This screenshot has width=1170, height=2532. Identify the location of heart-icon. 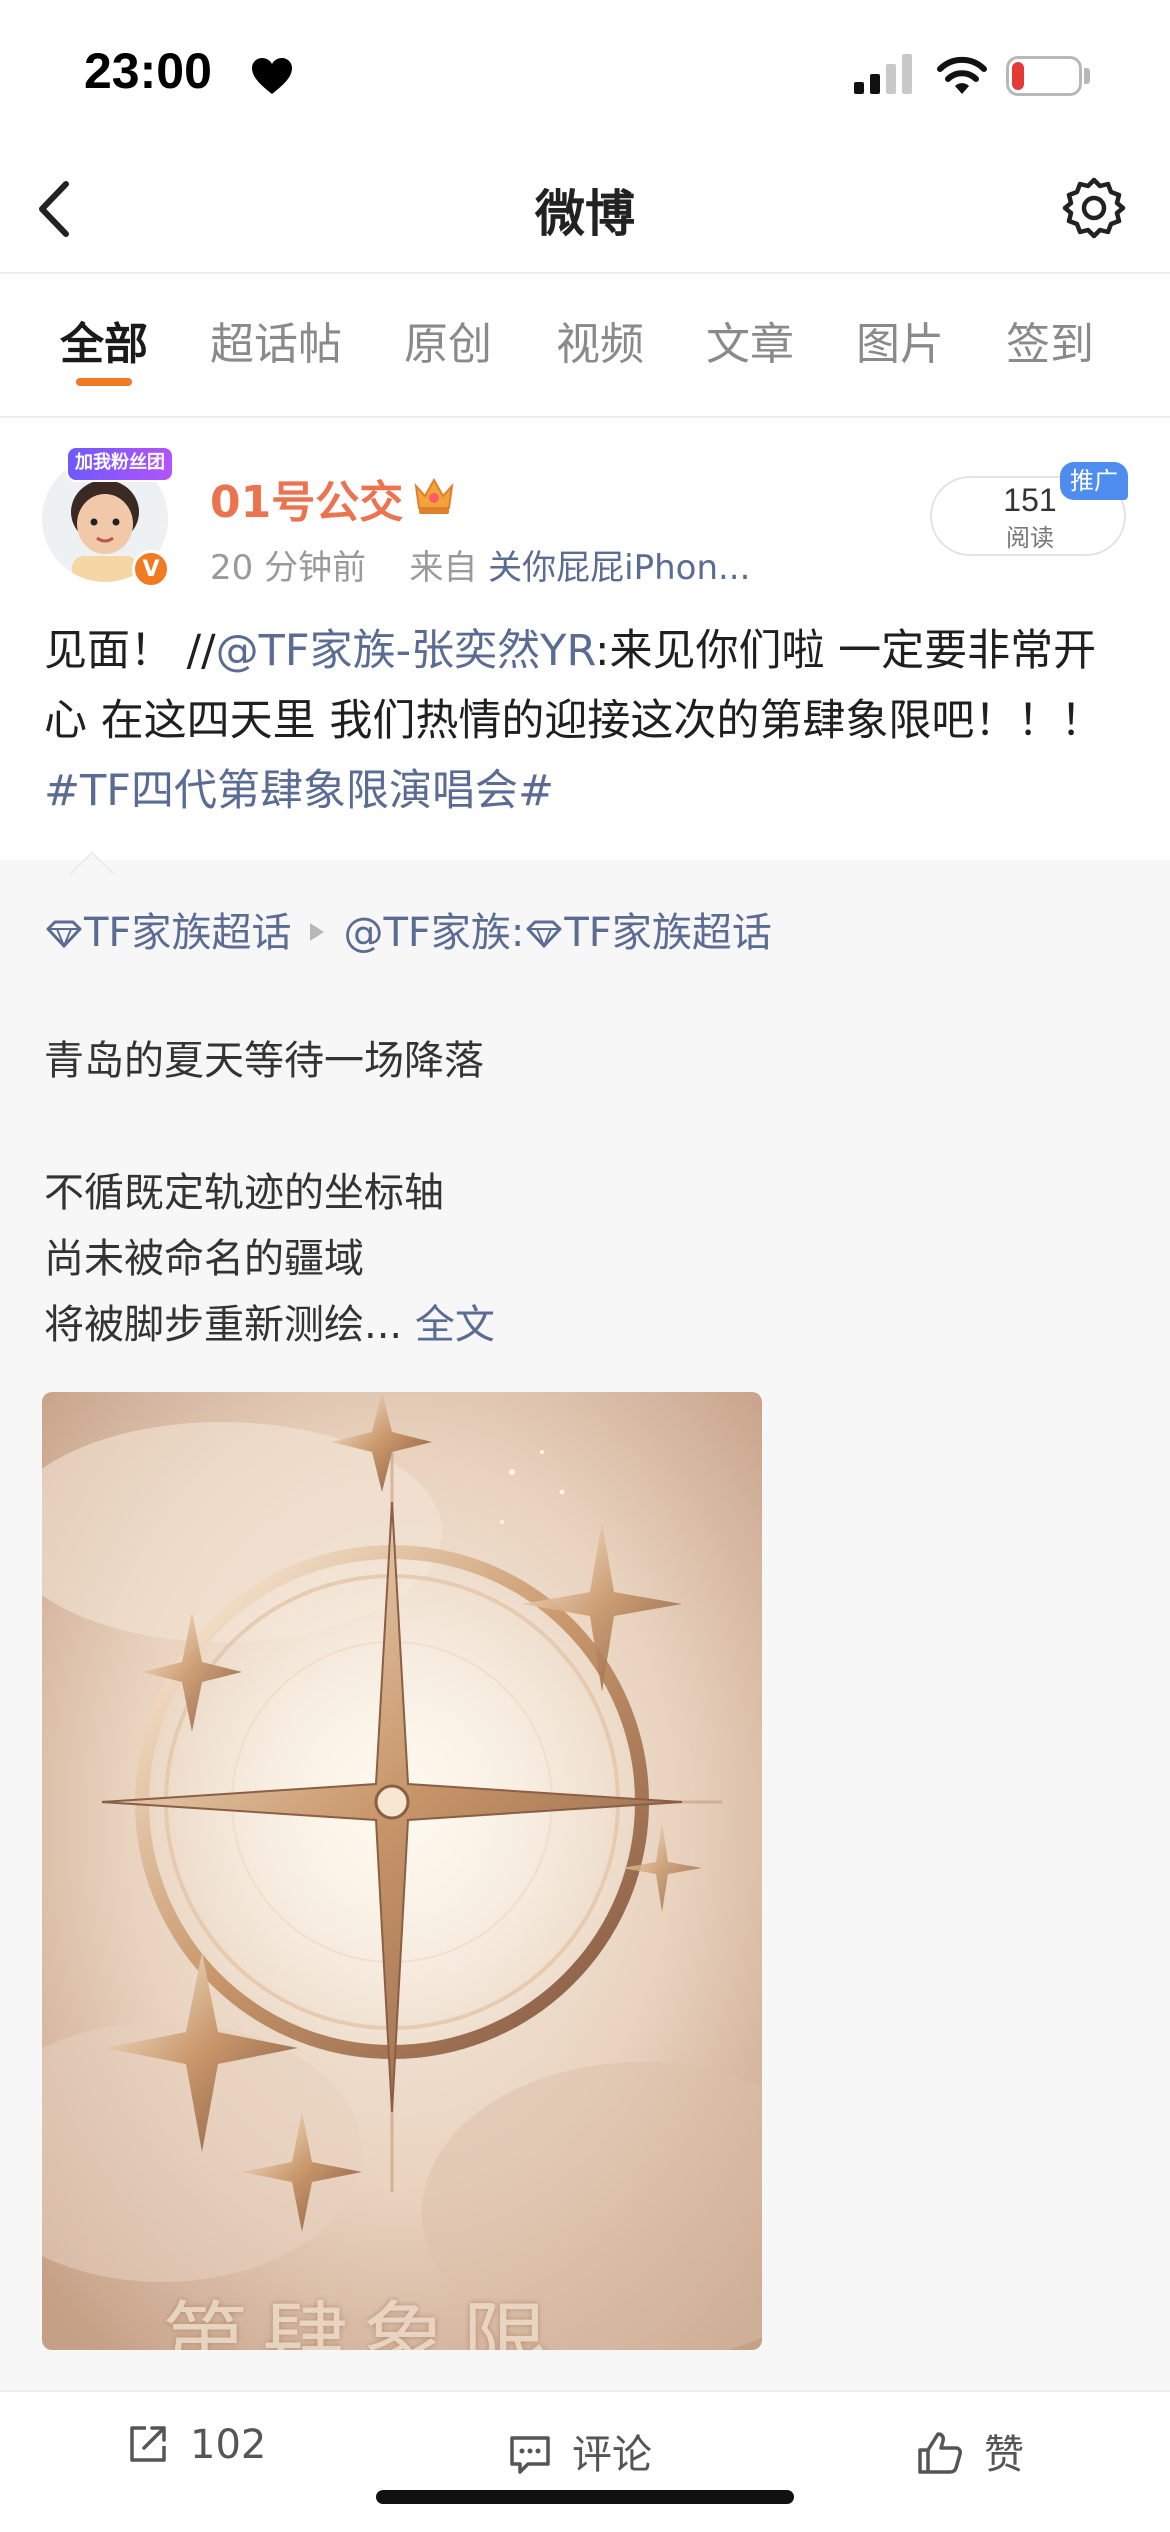
(272, 76).